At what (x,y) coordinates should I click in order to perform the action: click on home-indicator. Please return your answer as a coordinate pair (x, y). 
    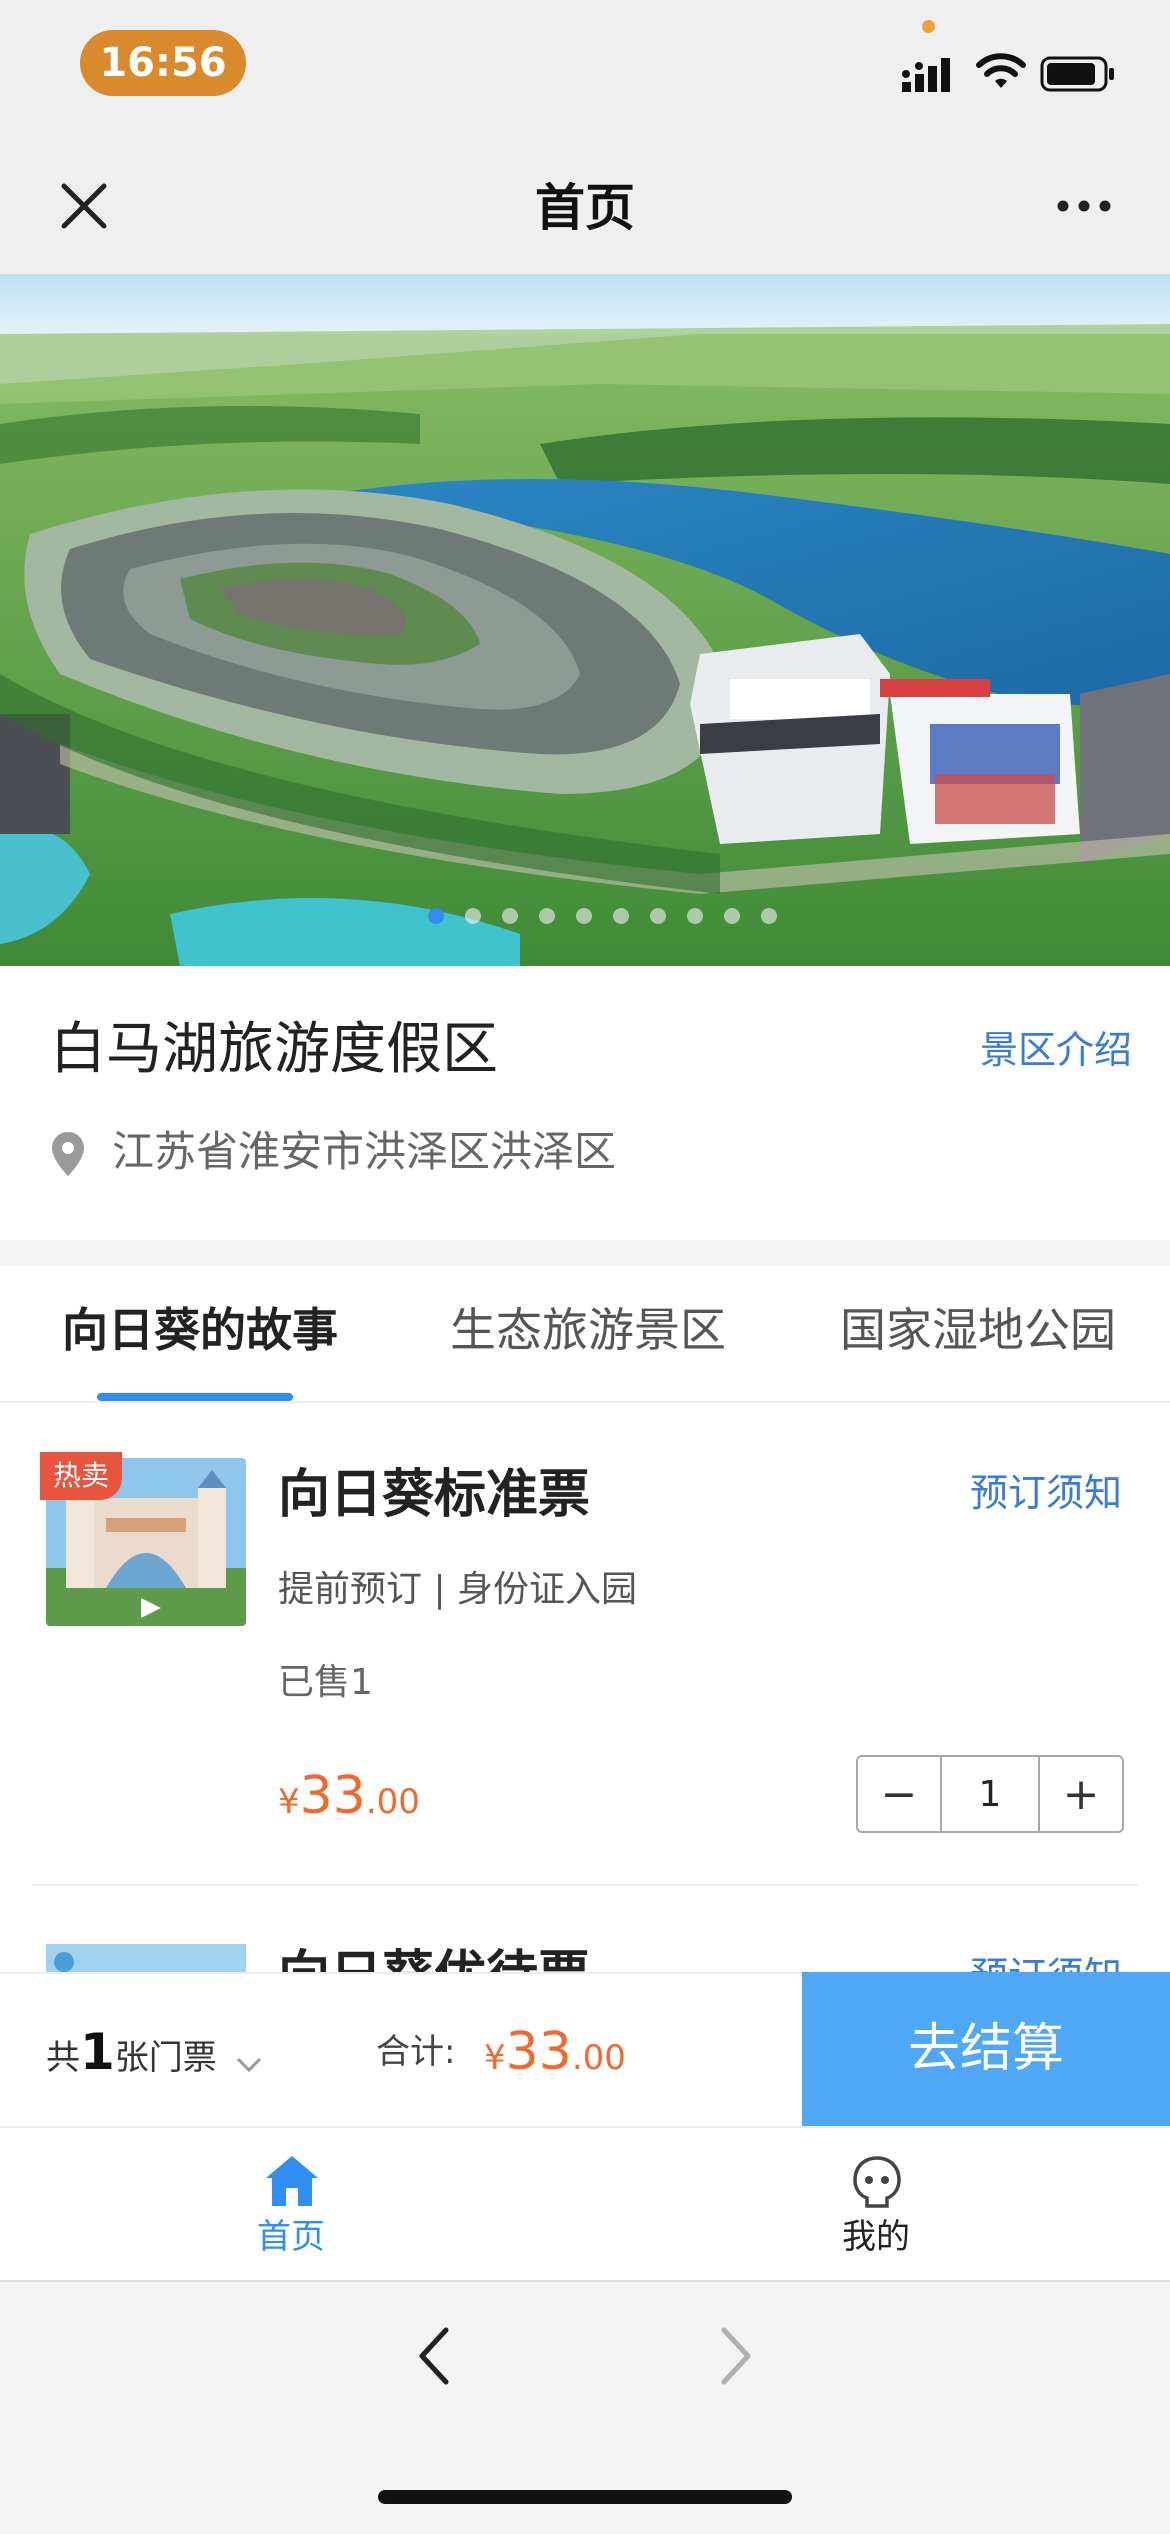
    Looking at the image, I should click on (585, 2497).